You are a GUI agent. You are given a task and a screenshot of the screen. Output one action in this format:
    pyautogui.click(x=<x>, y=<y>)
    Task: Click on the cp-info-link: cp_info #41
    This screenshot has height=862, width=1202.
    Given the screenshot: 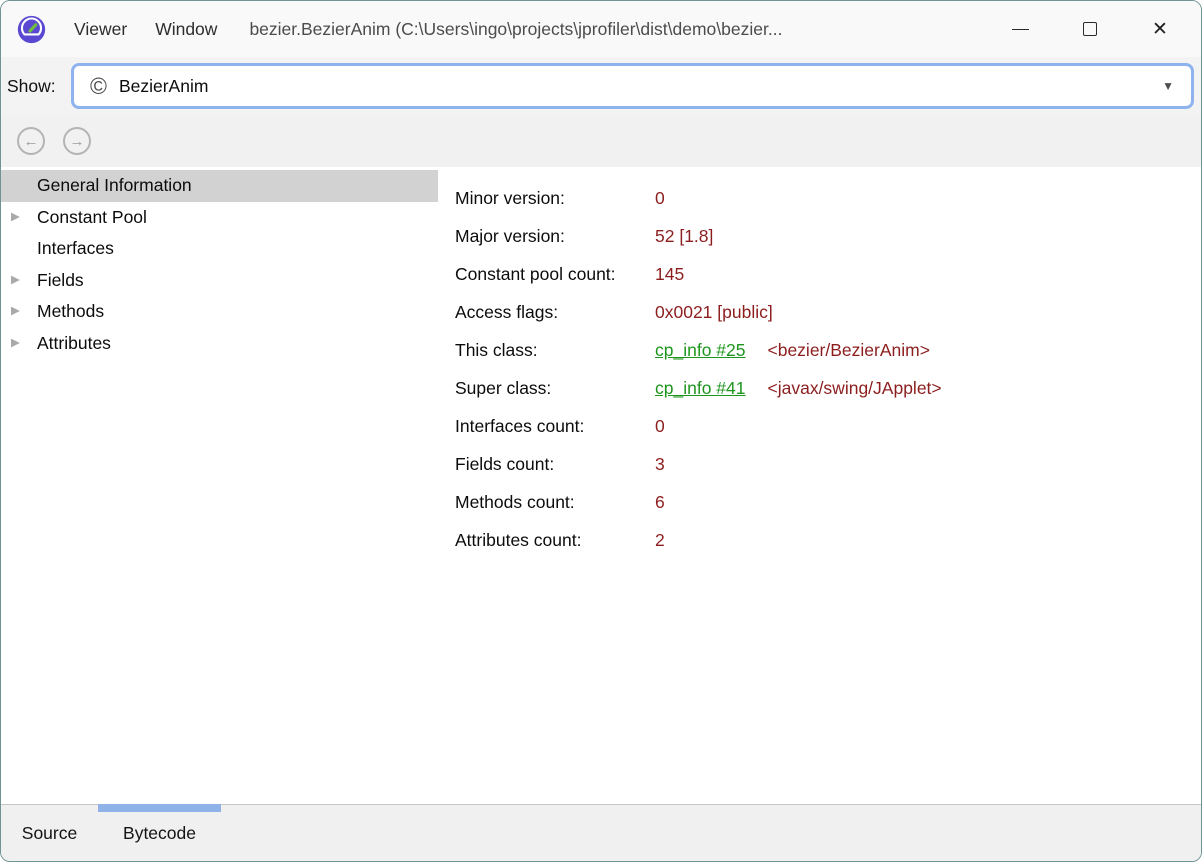 What is the action you would take?
    pyautogui.click(x=700, y=388)
    